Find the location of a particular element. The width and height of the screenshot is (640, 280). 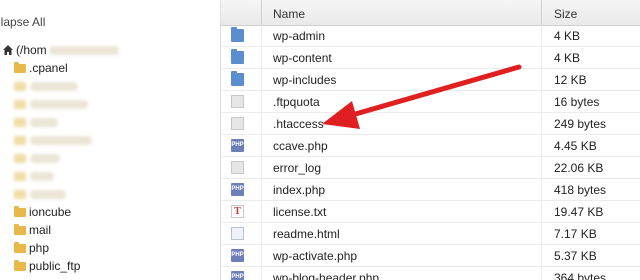

column-header-size: Size is located at coordinates (565, 14).